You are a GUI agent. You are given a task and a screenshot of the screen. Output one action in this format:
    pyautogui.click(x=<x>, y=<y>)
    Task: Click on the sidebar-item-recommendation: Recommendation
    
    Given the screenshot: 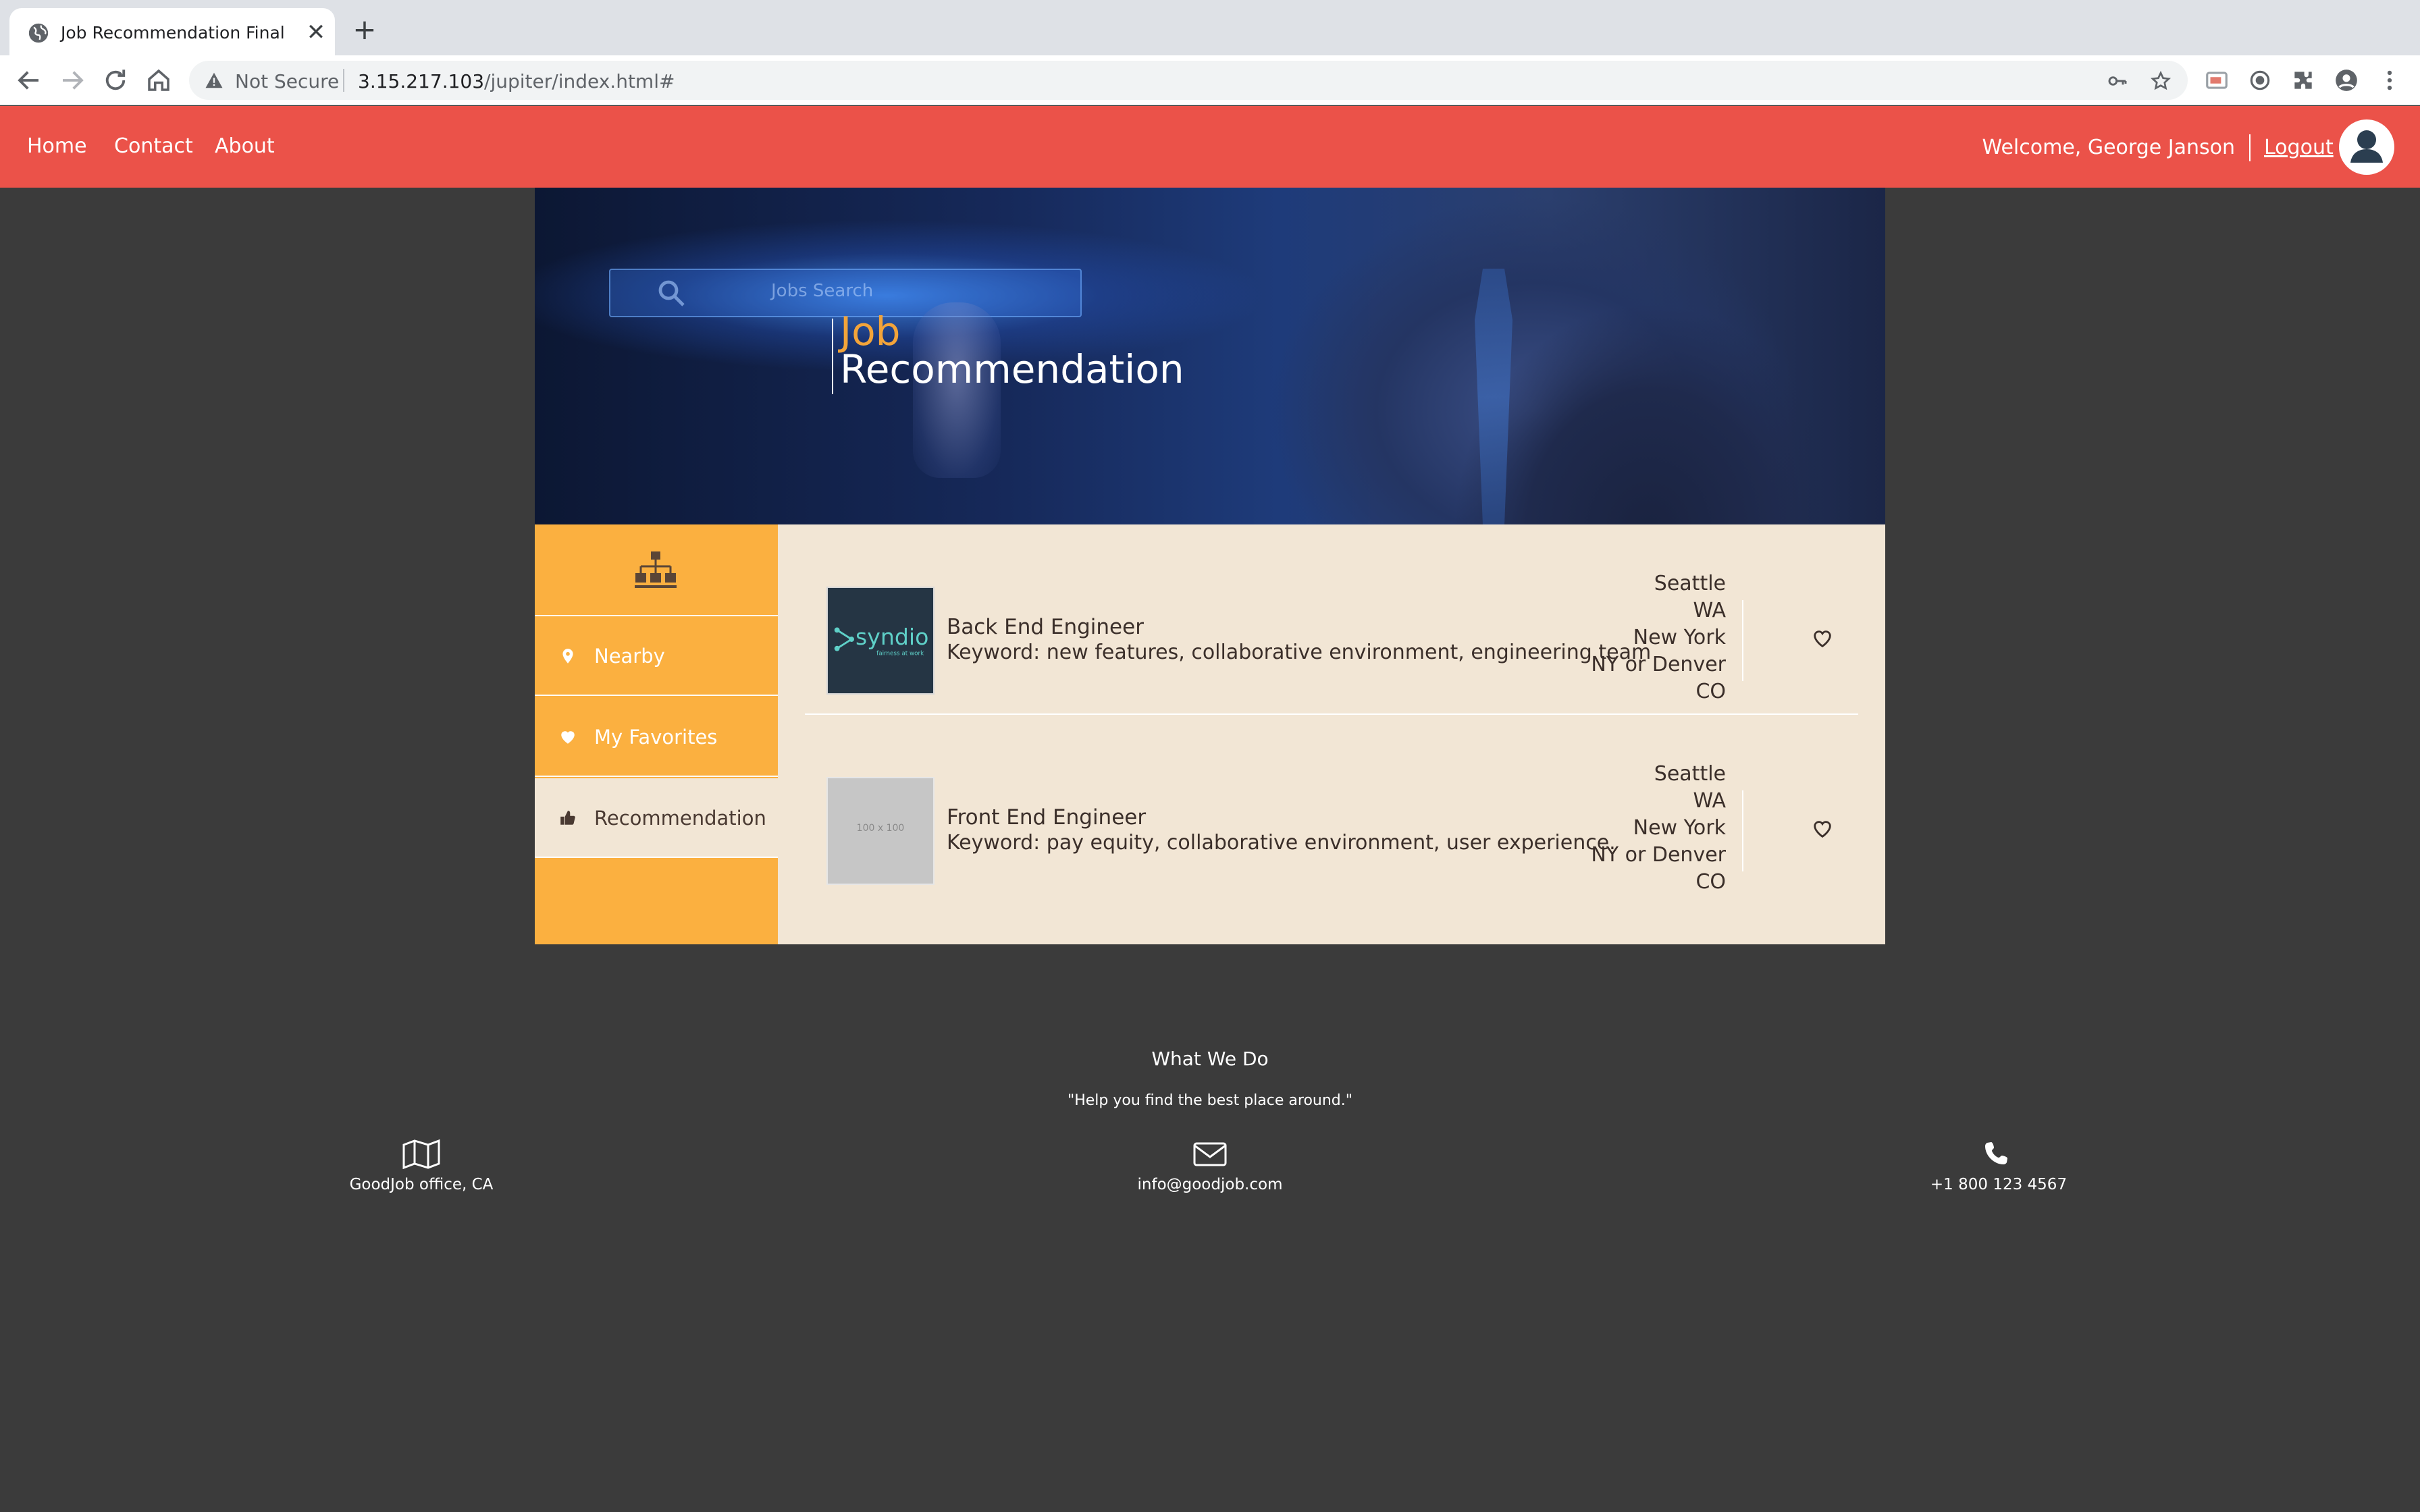 What is the action you would take?
    pyautogui.click(x=656, y=818)
    